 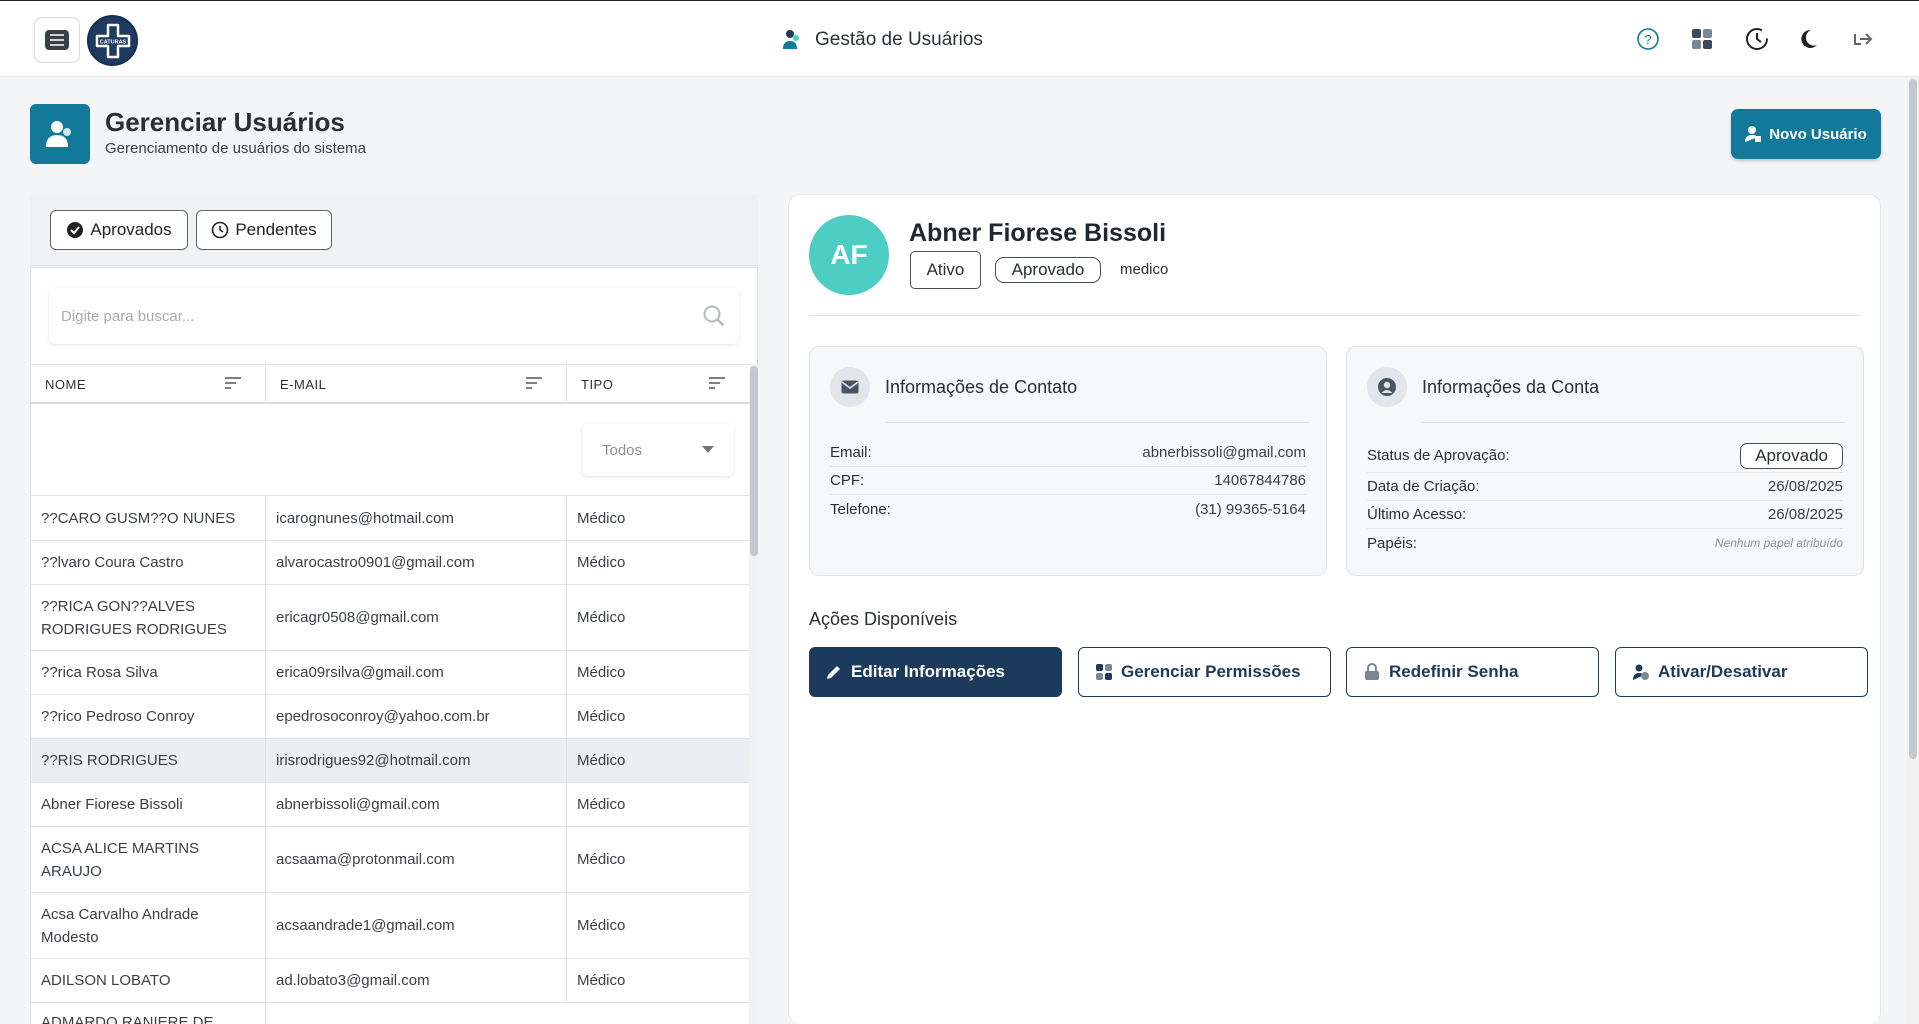 I want to click on column-header-email: E-MAIL, so click(x=416, y=384).